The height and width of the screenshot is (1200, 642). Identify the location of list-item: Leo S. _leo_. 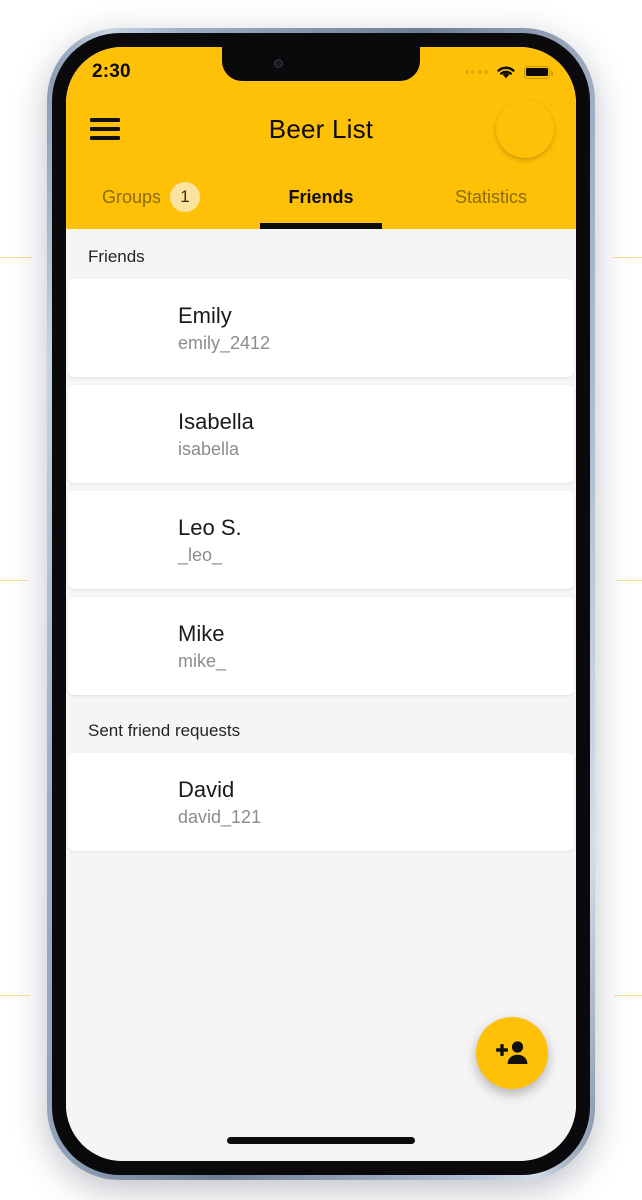
(321, 540).